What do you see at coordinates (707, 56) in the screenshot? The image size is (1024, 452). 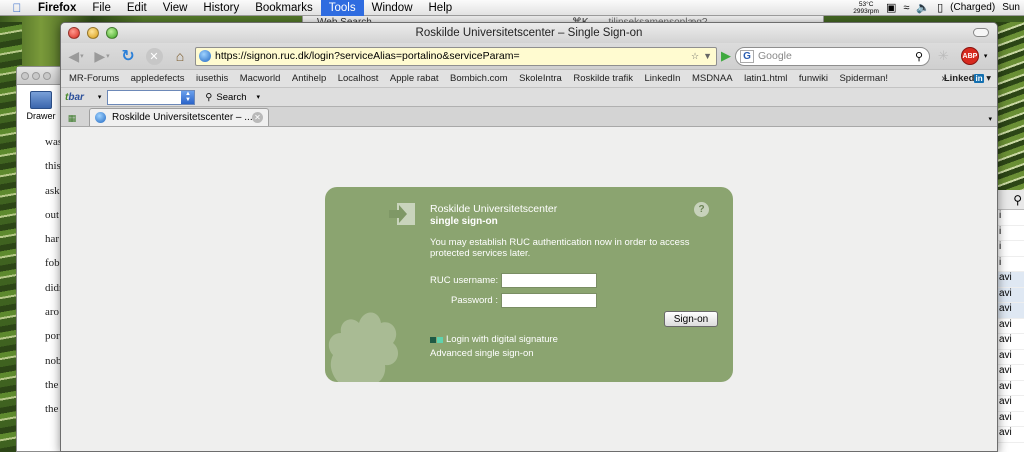 I see `url-dropdown-icon: ▼` at bounding box center [707, 56].